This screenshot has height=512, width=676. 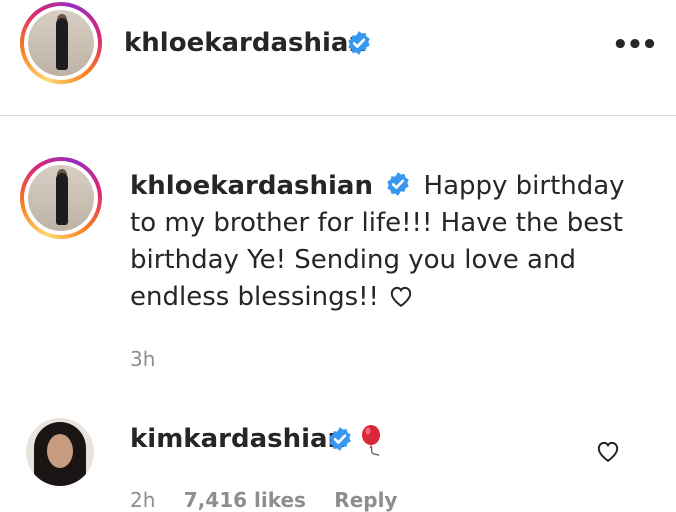 I want to click on commenter-username: kimkardashian, so click(x=238, y=439).